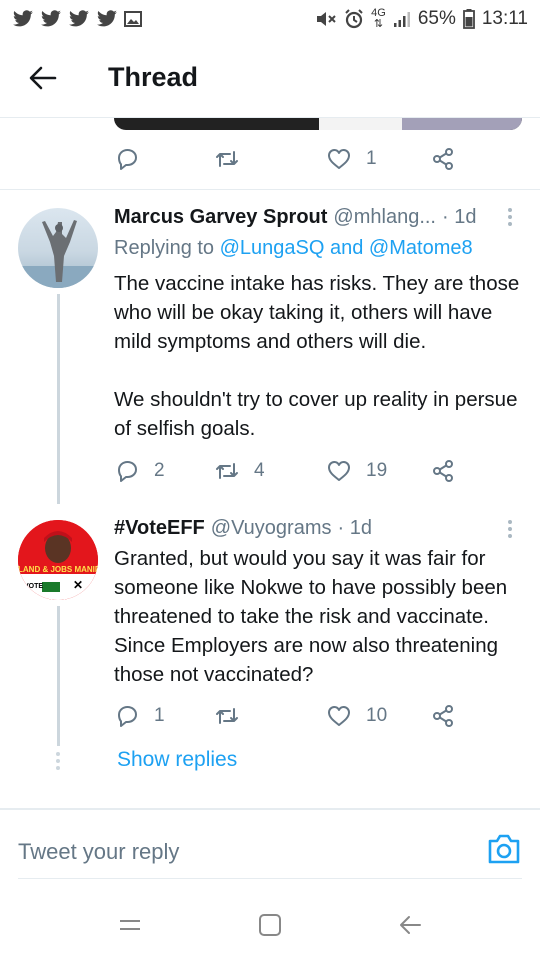 The width and height of the screenshot is (540, 960). I want to click on notification-icons, so click(77, 19).